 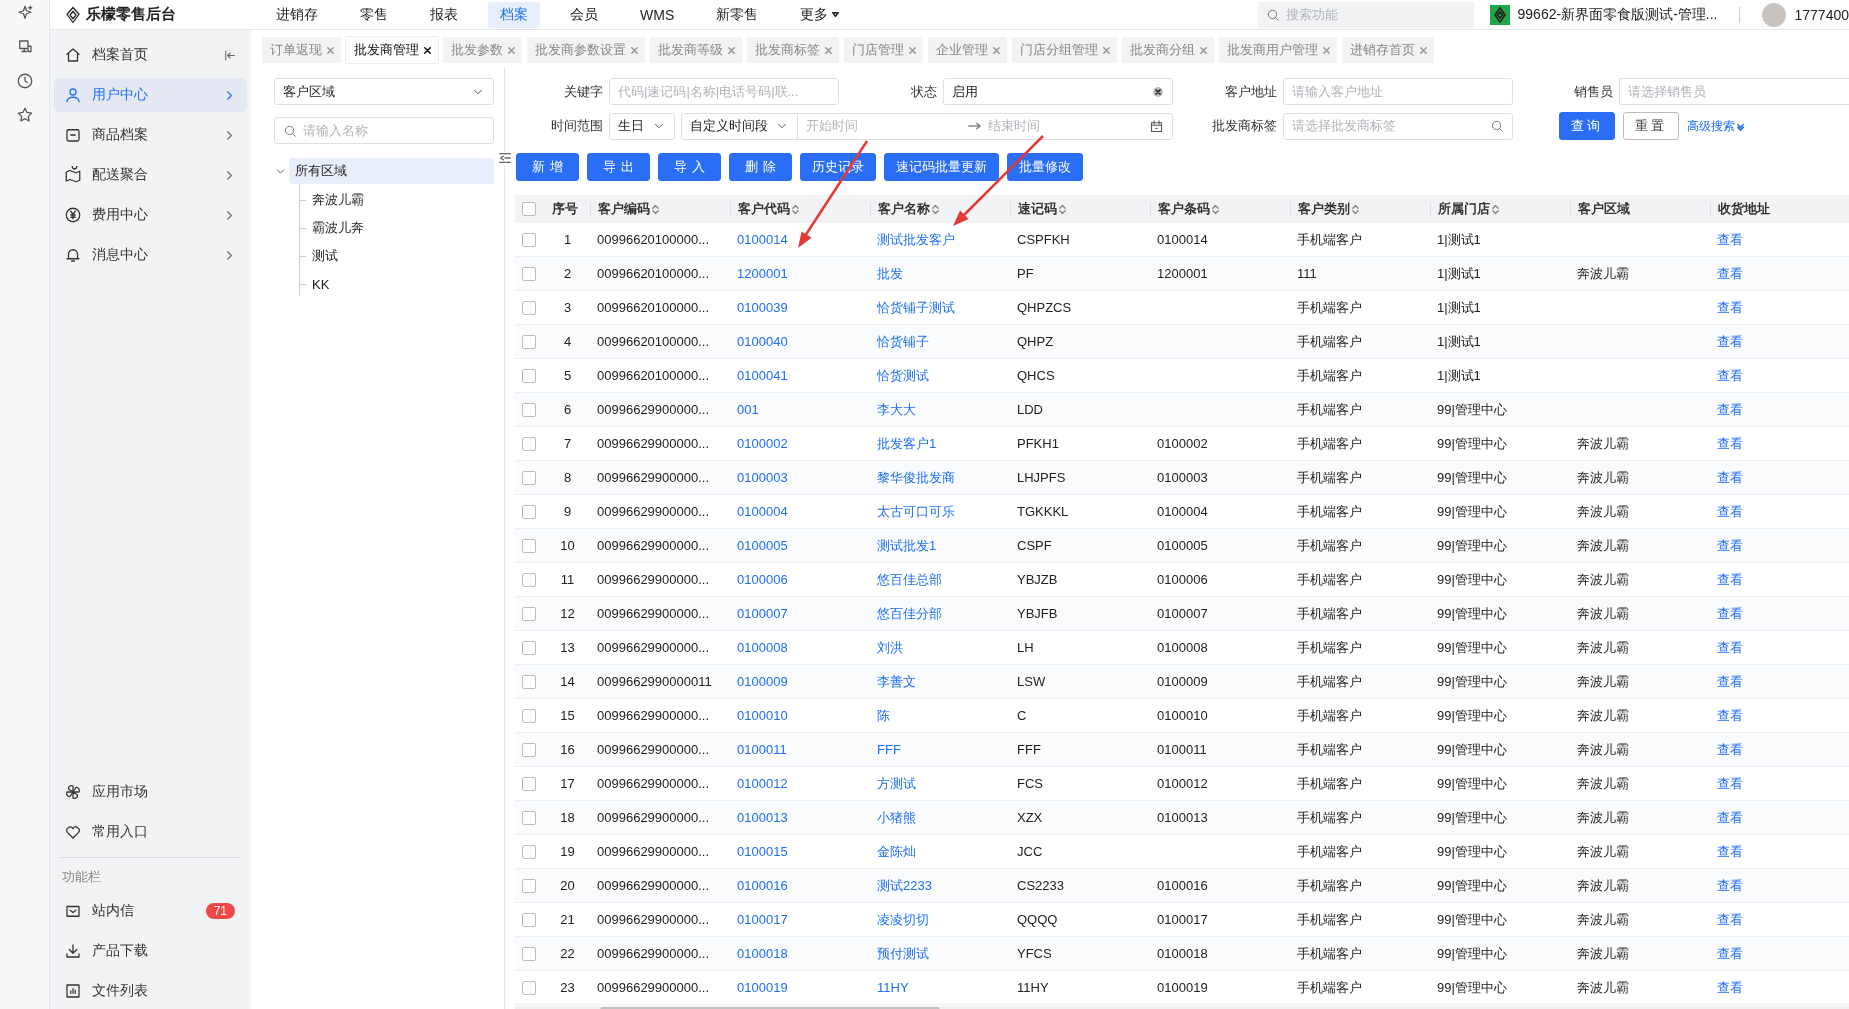 What do you see at coordinates (1037, 209) in the screenshot?
I see `column-header: 速记码` at bounding box center [1037, 209].